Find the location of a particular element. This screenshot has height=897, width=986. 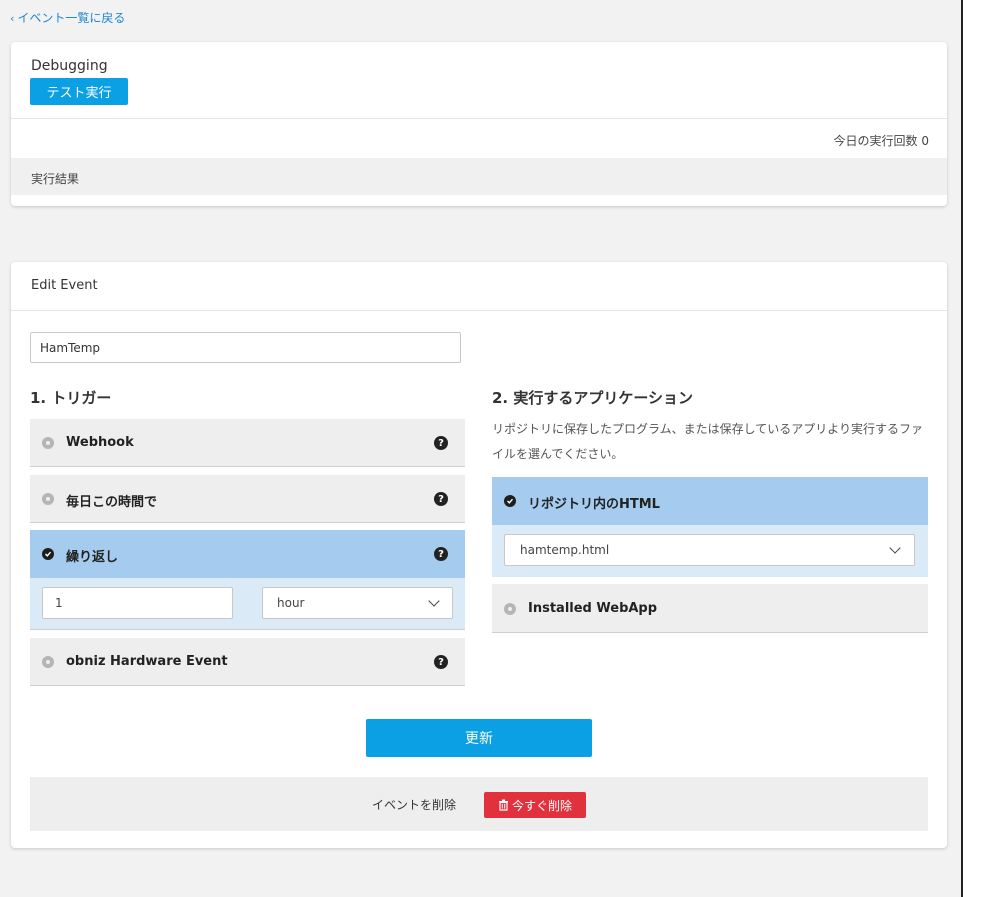

chevron-left-icon: ‹ is located at coordinates (12, 18).